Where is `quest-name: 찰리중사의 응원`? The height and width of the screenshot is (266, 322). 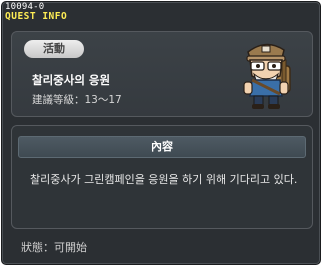
quest-name: 찰리중사의 응원 is located at coordinates (71, 80).